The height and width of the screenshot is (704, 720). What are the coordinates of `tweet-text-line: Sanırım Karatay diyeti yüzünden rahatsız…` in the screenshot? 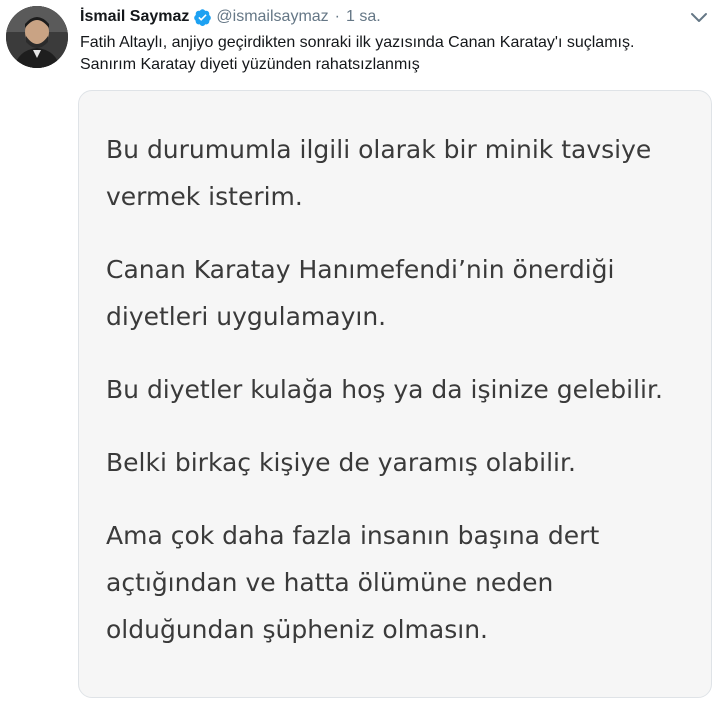 It's located at (250, 64).